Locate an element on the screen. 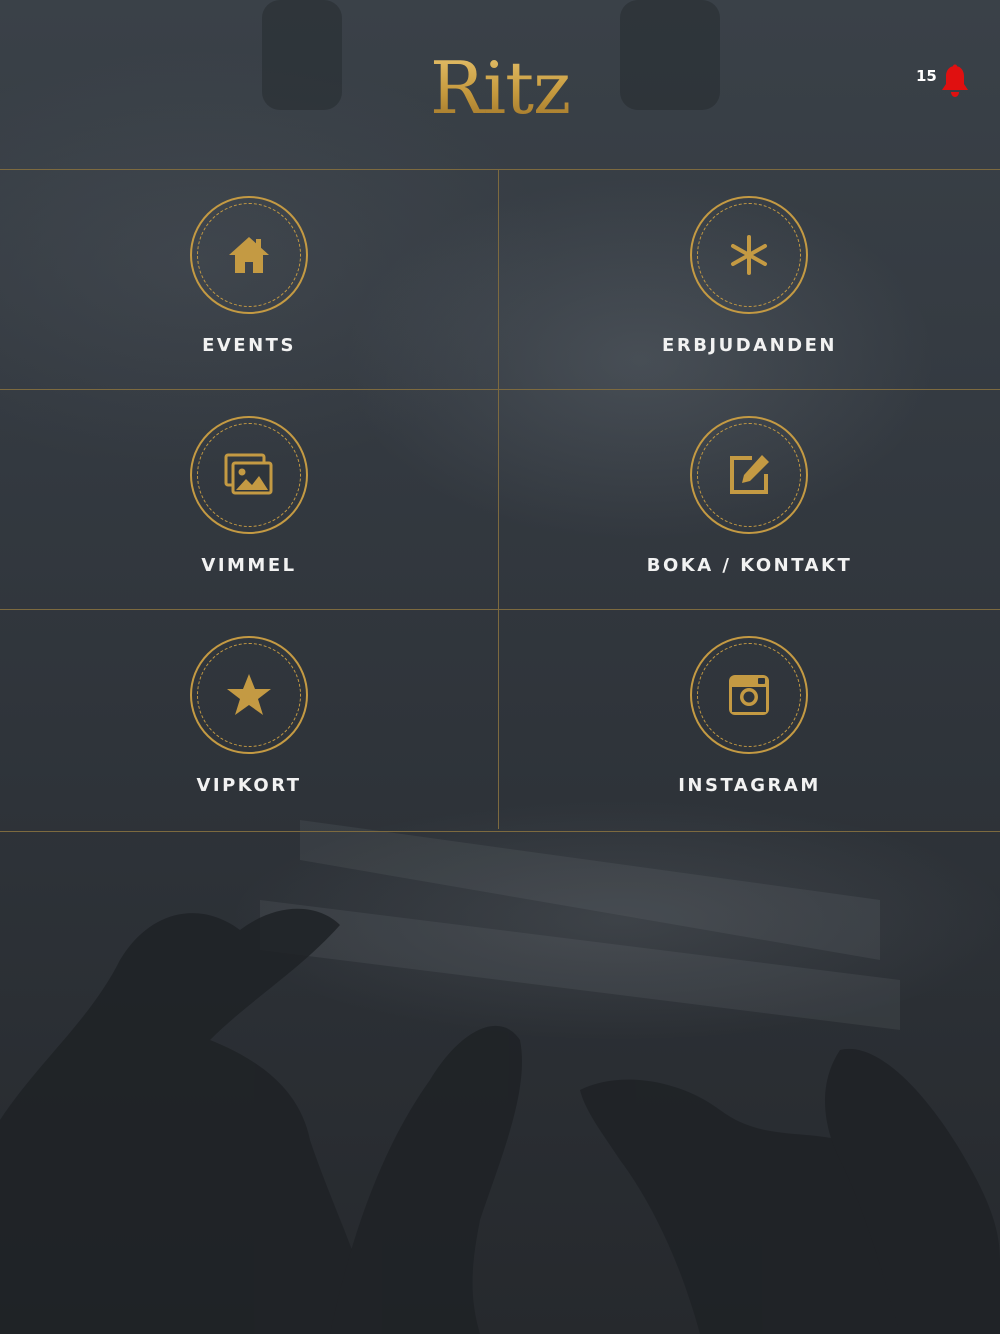 Image resolution: width=1000 pixels, height=1334 pixels. menu-label: BOKA / KONTAKT is located at coordinates (749, 565).